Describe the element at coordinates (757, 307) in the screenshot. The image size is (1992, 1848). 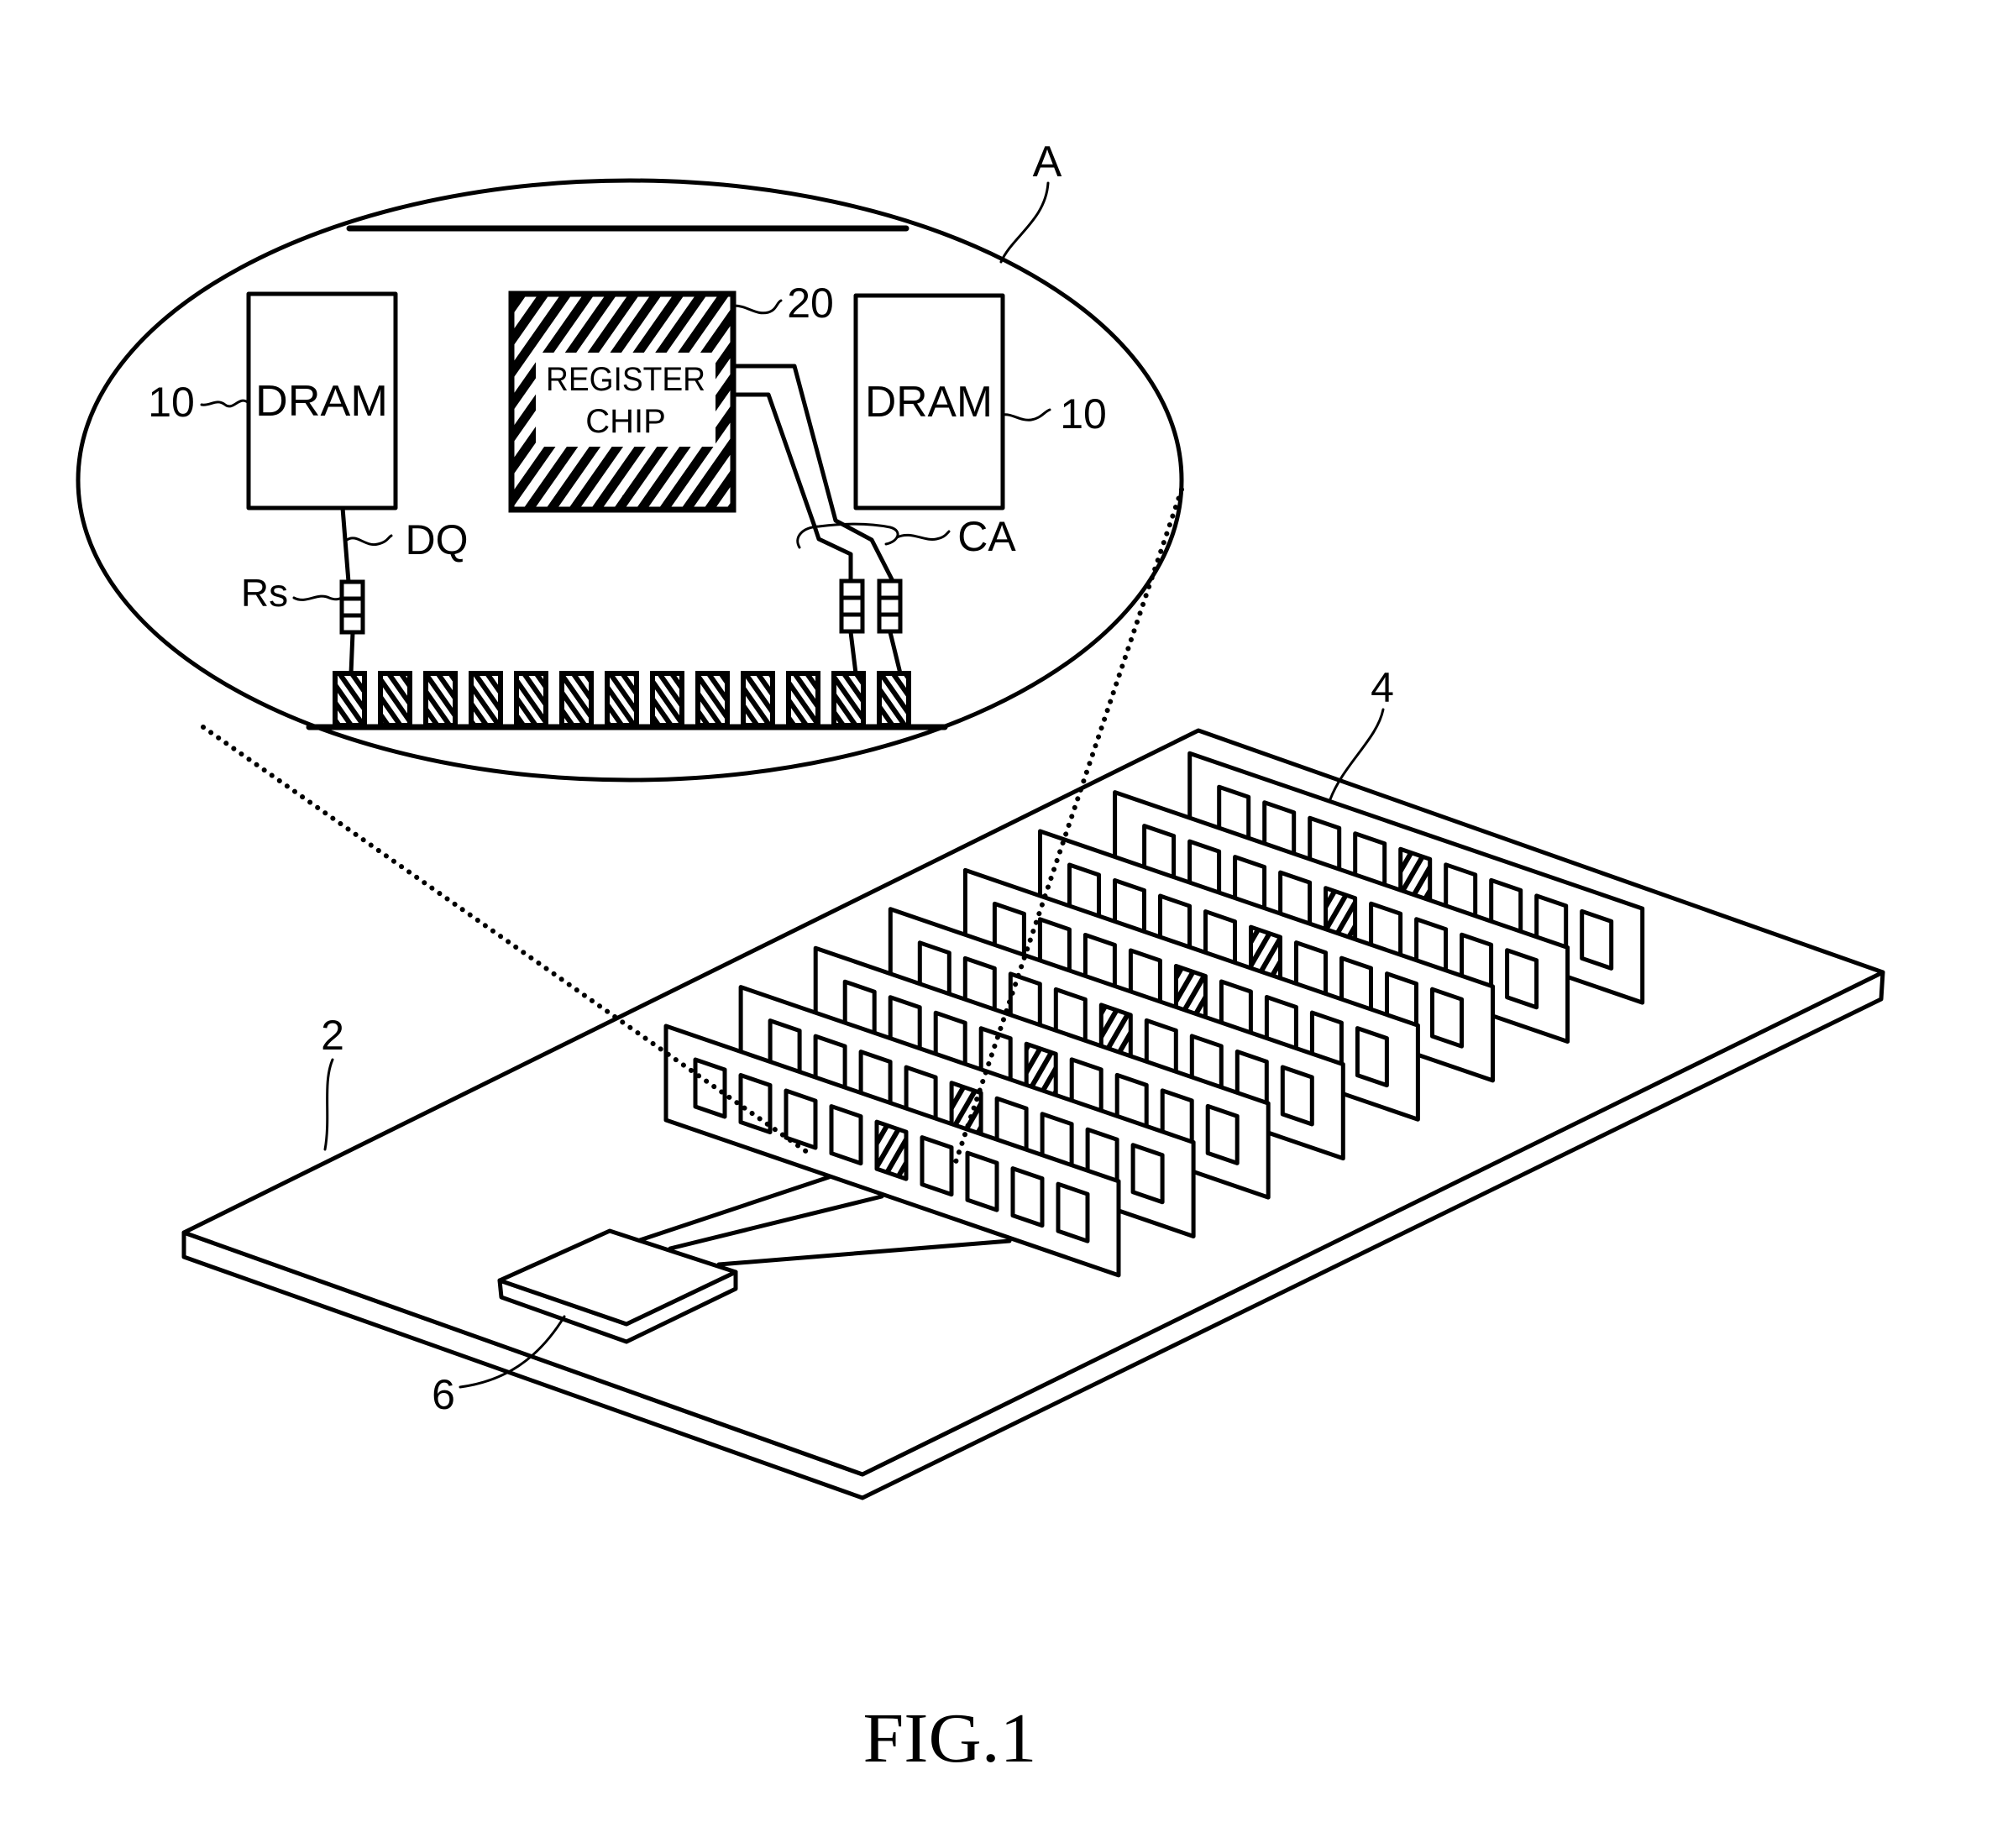
I see `register-chip-leader` at that location.